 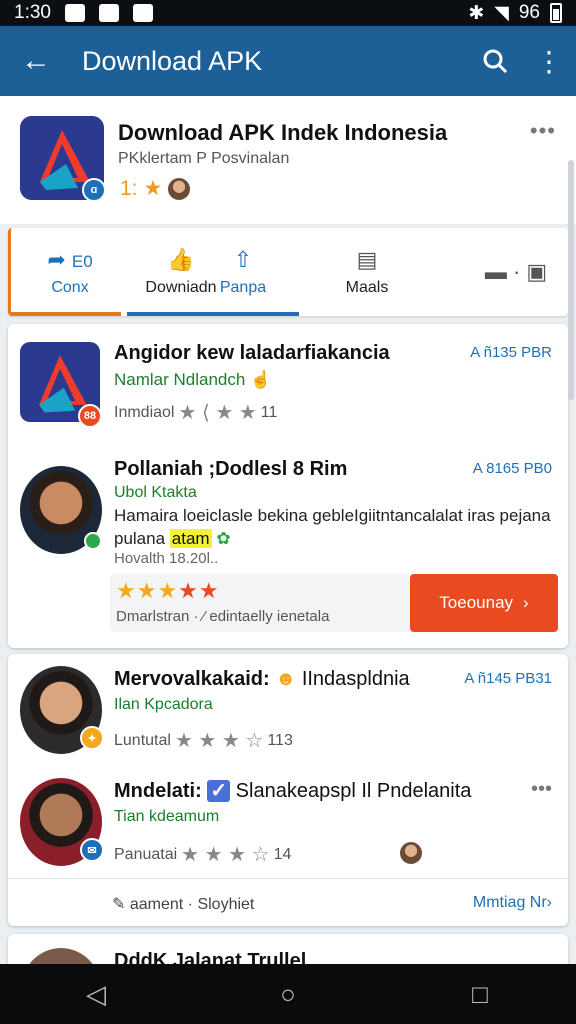 I want to click on card-footer: ✎ aament · Sloyhiet Mmtiag Nr›, so click(x=288, y=903).